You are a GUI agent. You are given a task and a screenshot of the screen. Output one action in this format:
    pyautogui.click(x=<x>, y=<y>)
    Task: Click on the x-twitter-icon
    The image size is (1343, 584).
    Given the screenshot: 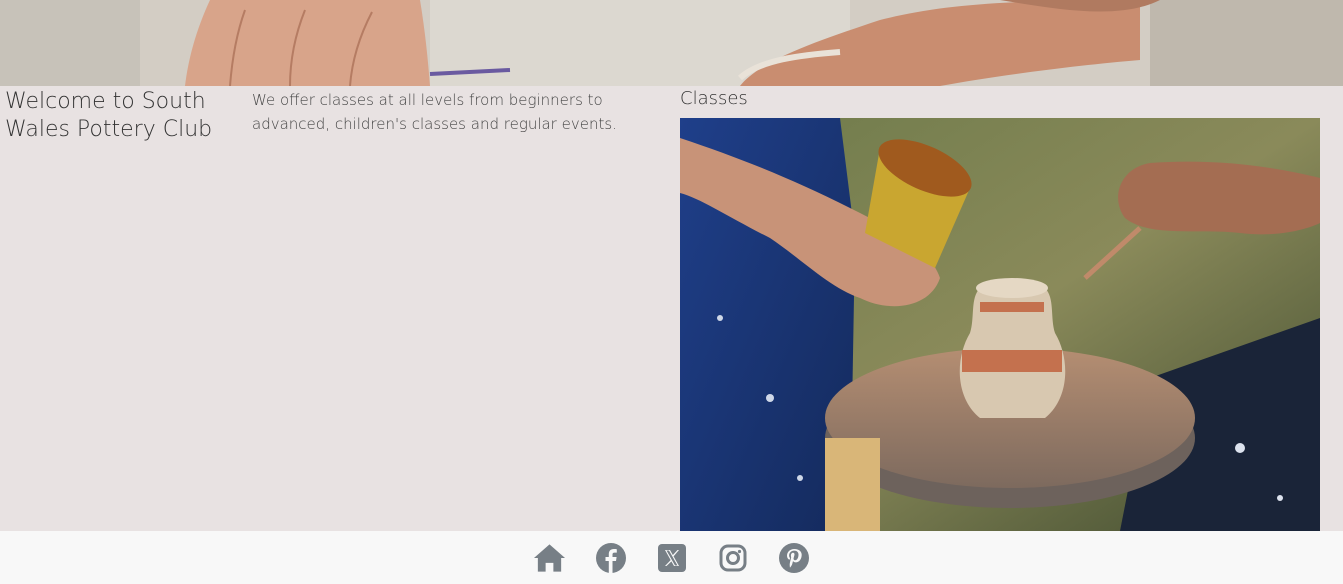 What is the action you would take?
    pyautogui.click(x=671, y=557)
    